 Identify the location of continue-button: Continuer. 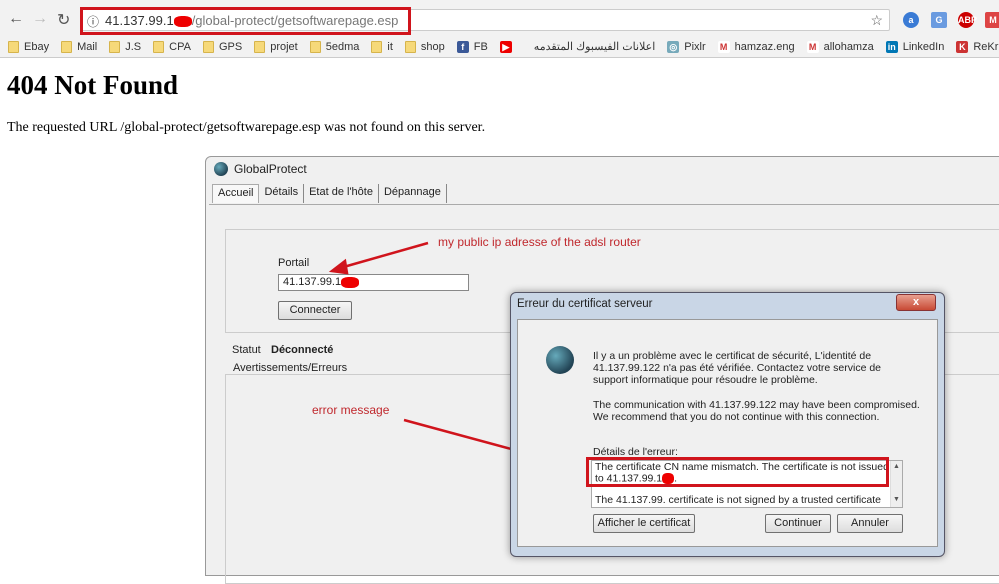
(798, 523).